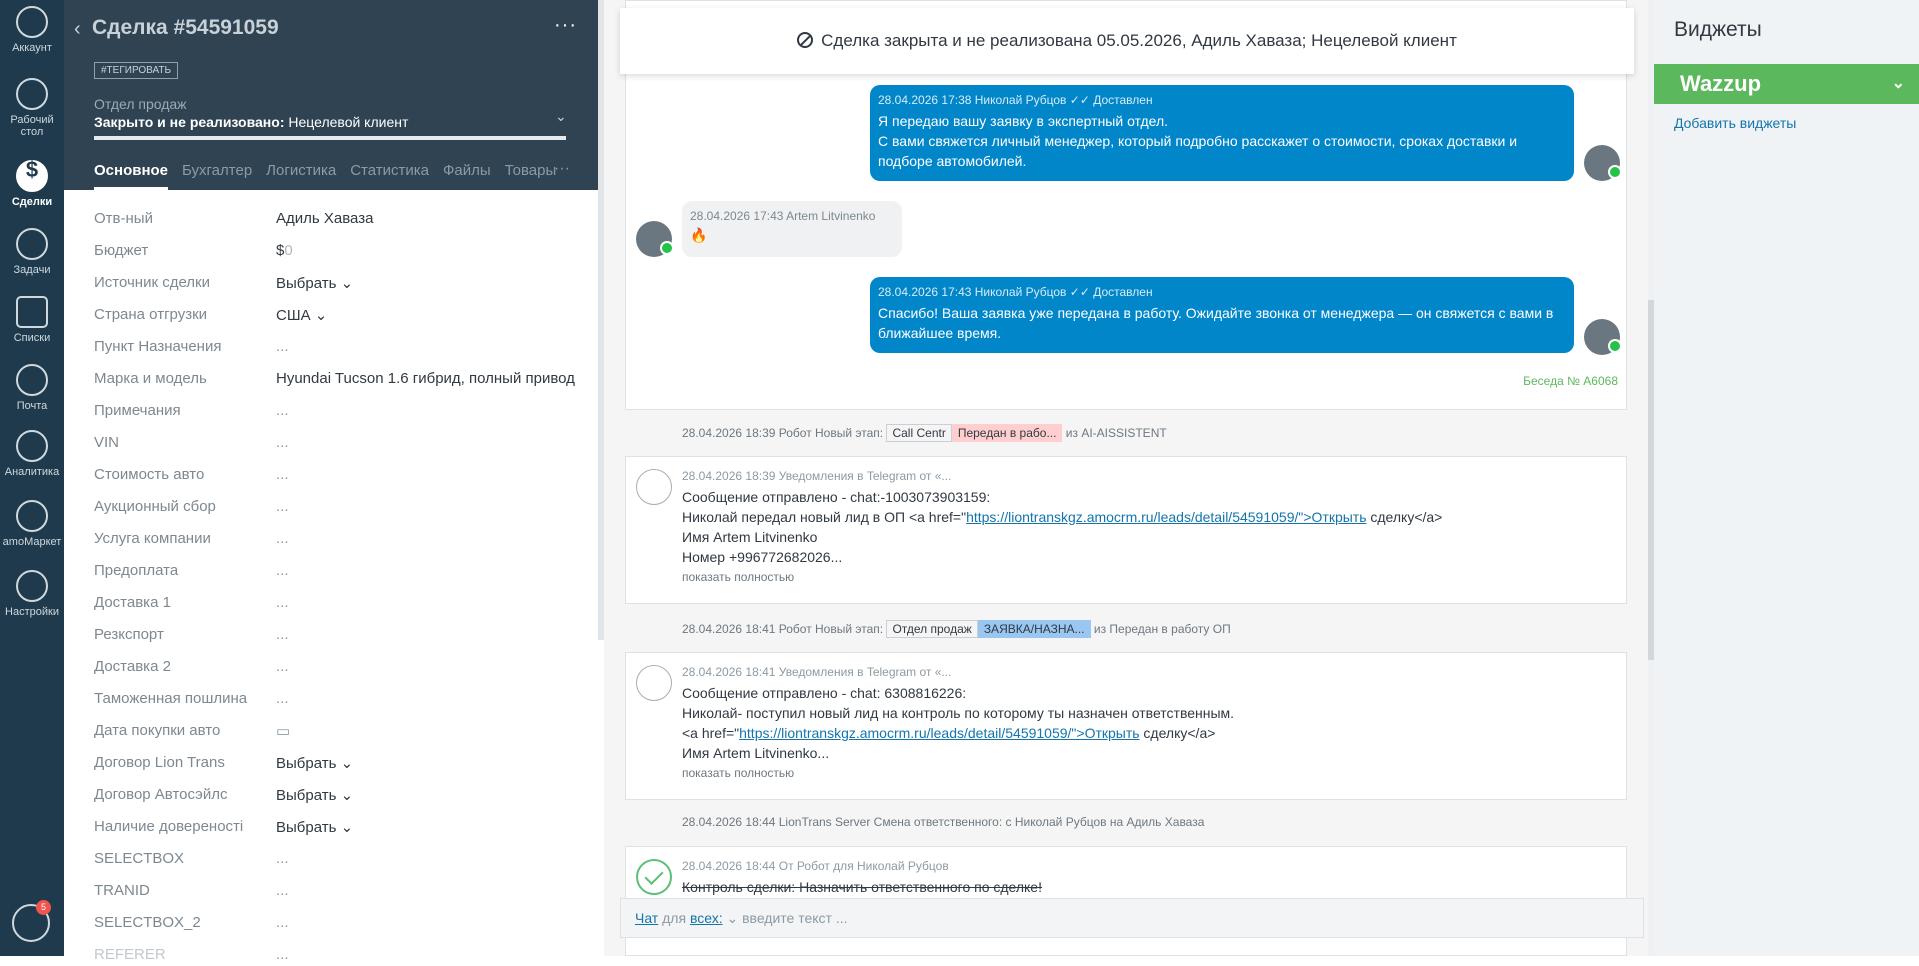  Describe the element at coordinates (32, 338) in the screenshot. I see `nav-label: Списки` at that location.